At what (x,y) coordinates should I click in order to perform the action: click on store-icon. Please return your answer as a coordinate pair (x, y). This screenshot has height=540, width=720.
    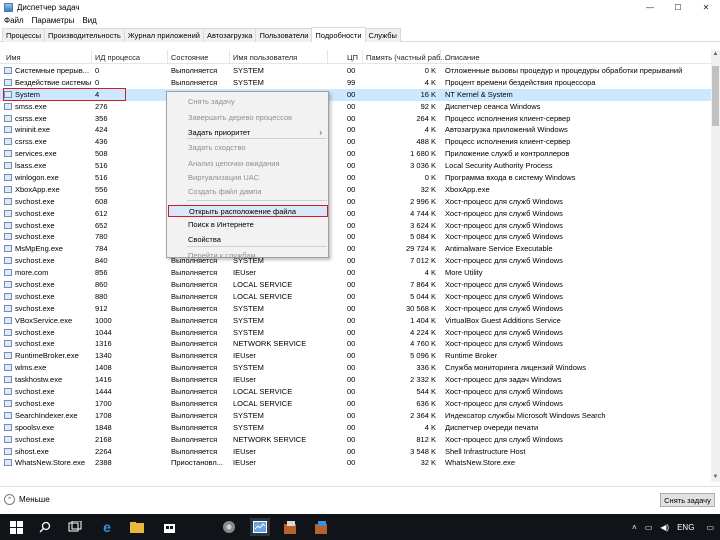
    Looking at the image, I should click on (169, 527).